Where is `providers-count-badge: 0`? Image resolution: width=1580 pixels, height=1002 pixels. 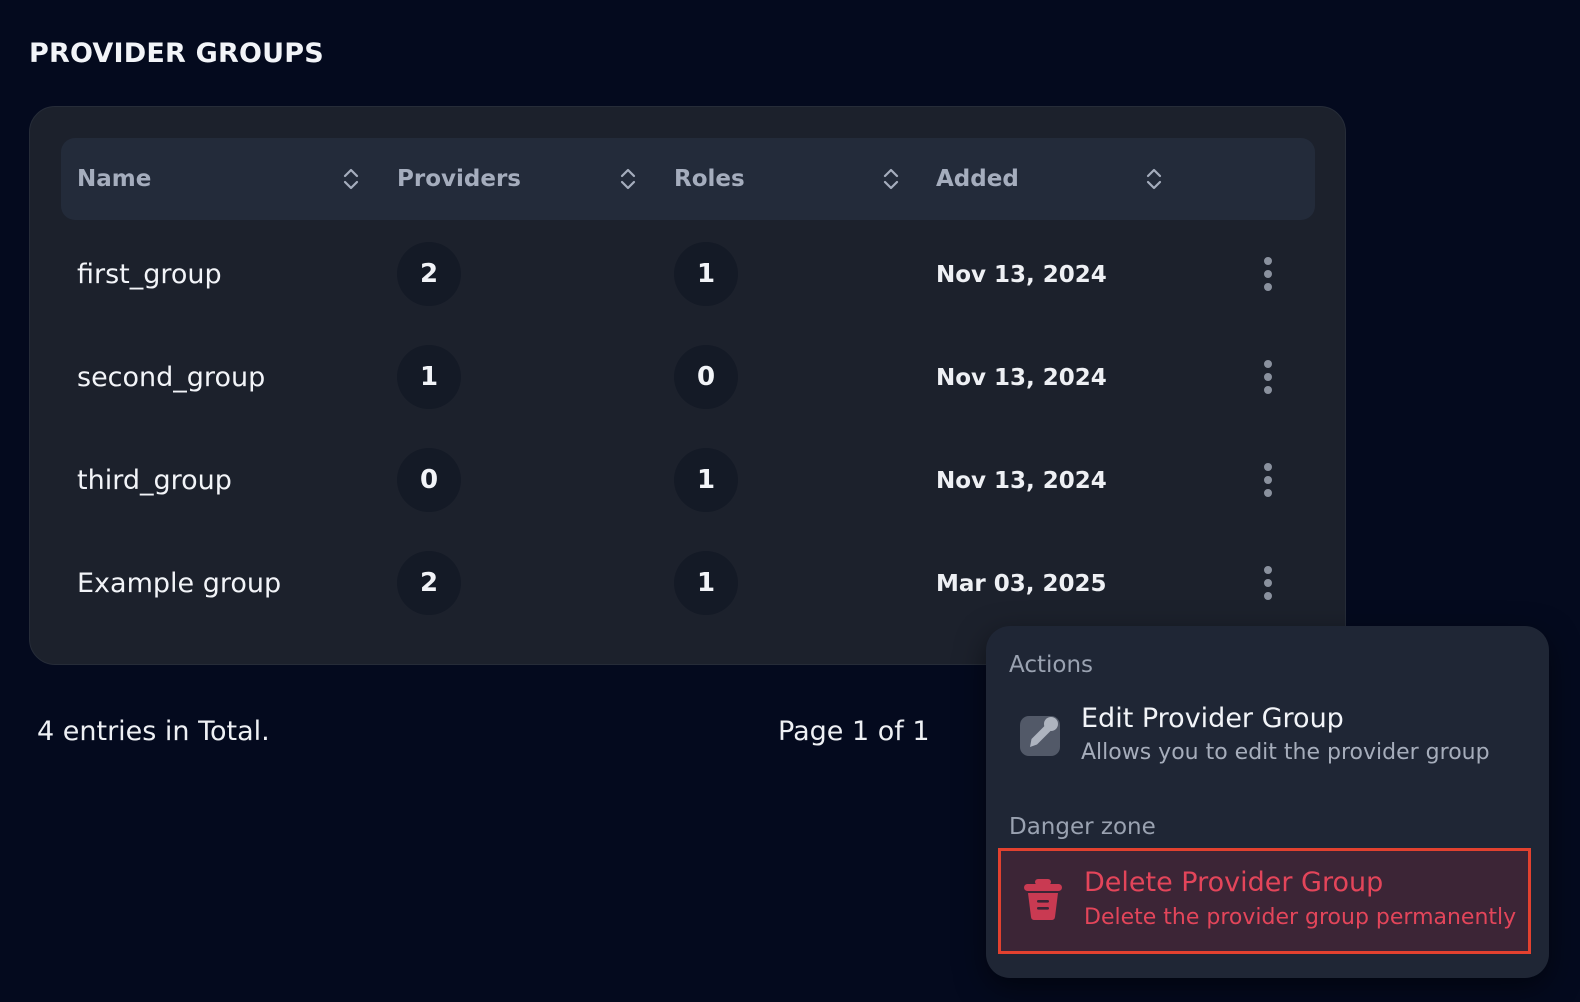 providers-count-badge: 0 is located at coordinates (429, 480).